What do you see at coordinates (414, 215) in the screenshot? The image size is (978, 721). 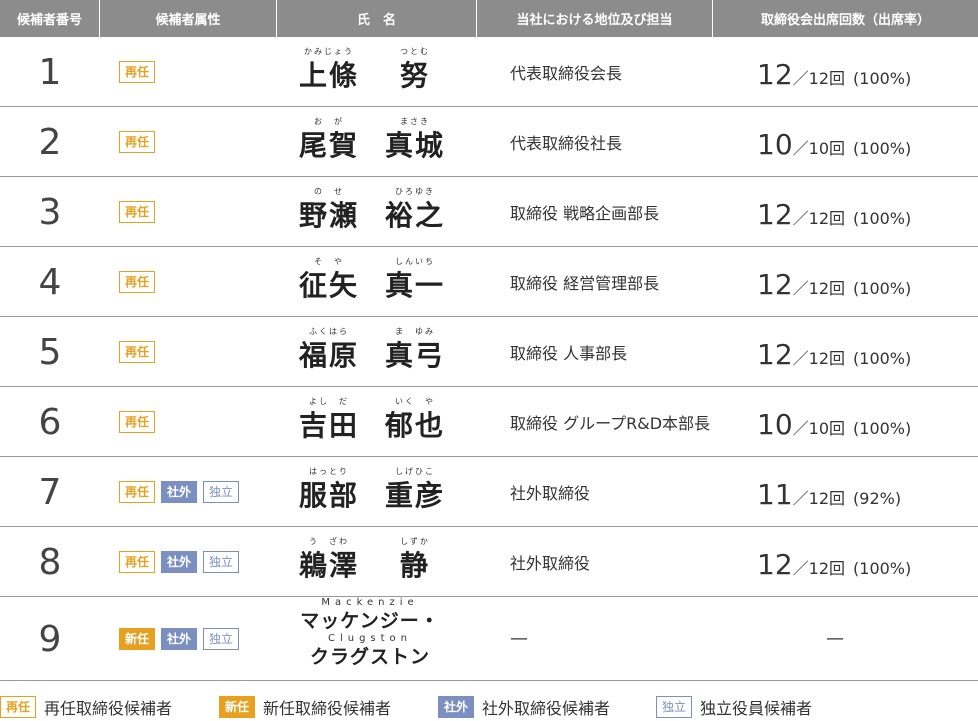 I see `given-text: 裕之` at bounding box center [414, 215].